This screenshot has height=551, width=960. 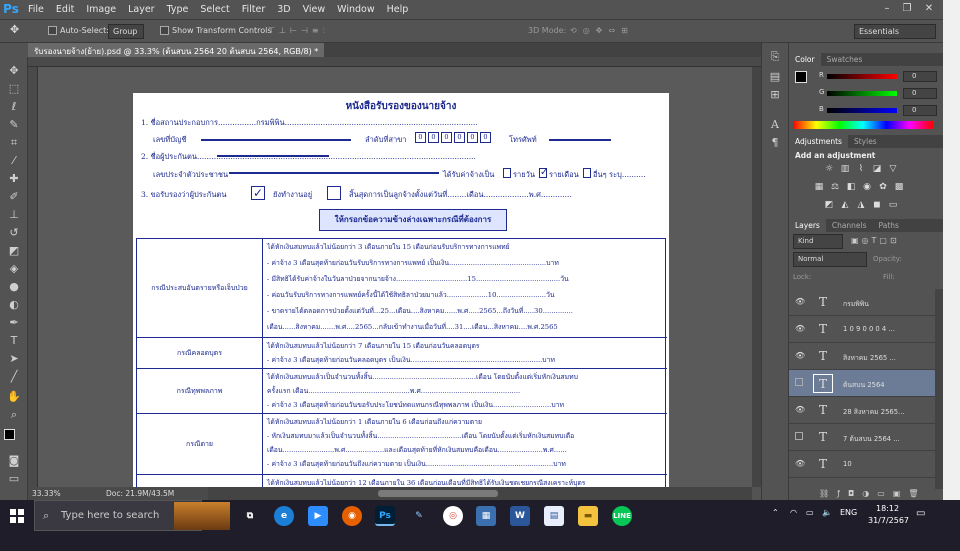 I want to click on history-panel-icon: ⎘, so click(x=775, y=57).